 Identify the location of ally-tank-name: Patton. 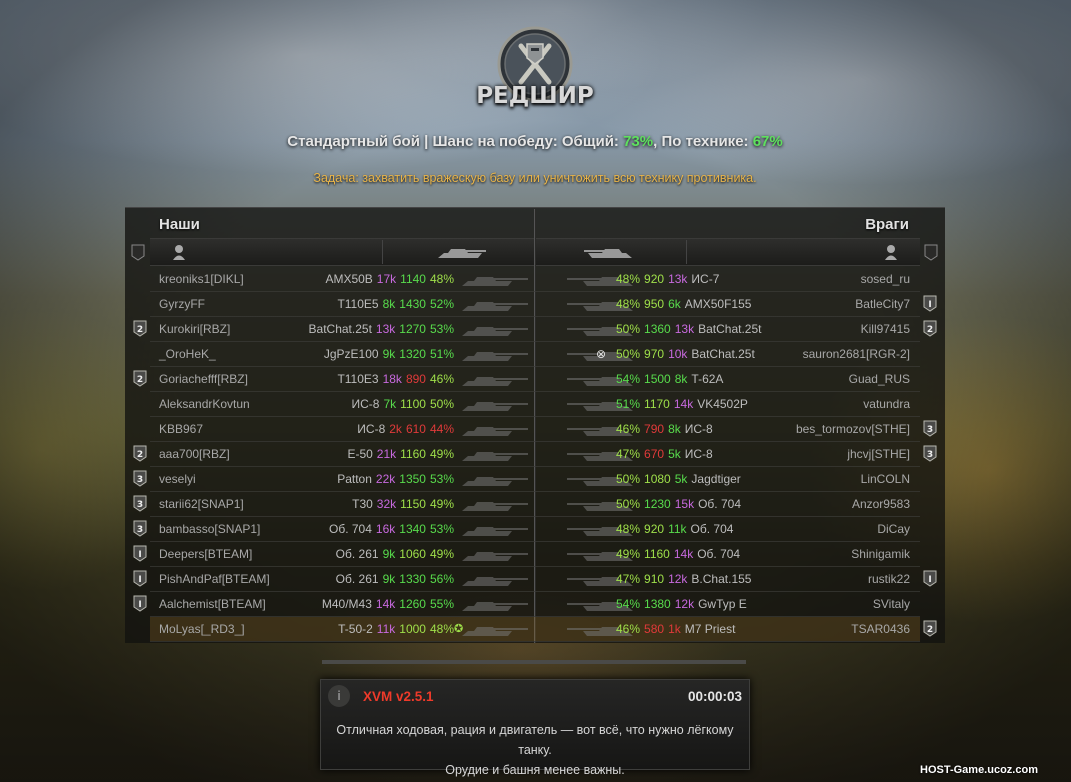
(354, 479).